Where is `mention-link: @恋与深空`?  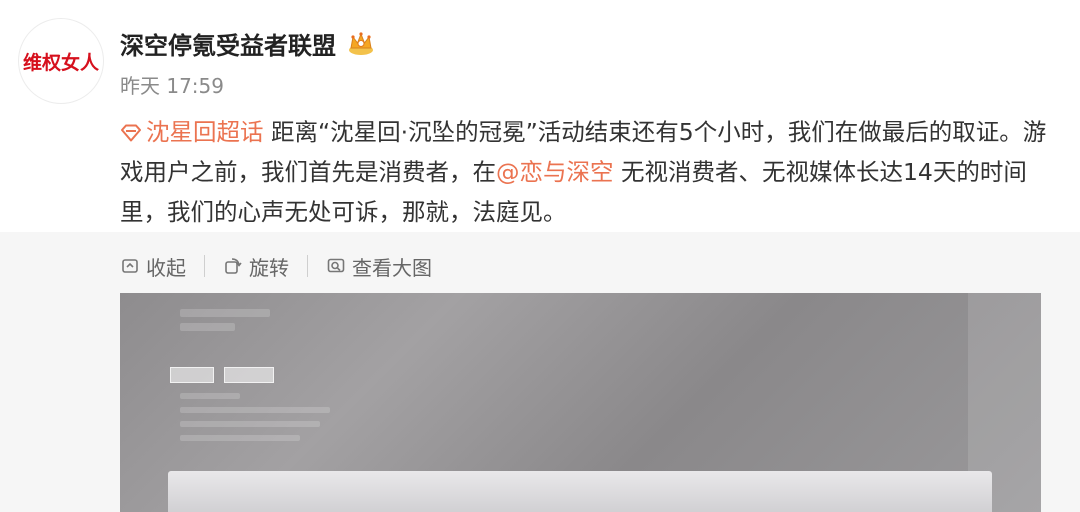
mention-link: @恋与深空 is located at coordinates (555, 172).